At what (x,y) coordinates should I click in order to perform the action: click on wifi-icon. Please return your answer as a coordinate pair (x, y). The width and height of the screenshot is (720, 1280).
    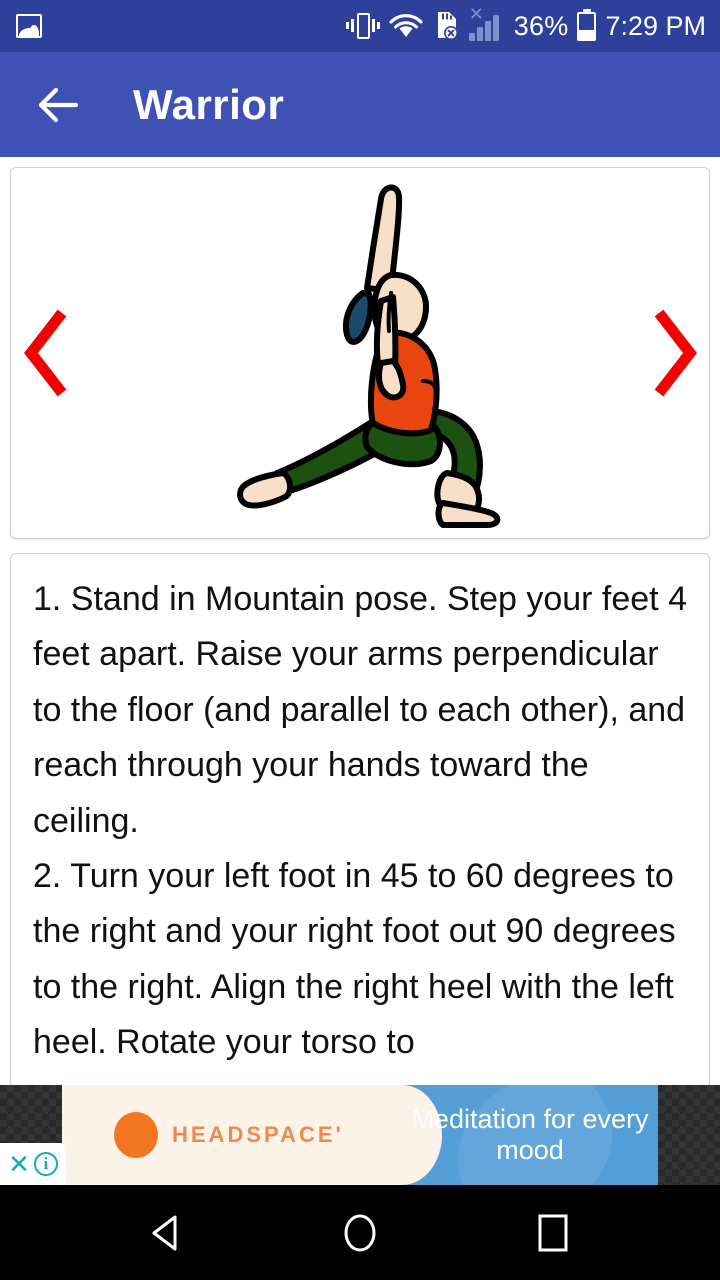
    Looking at the image, I should click on (406, 26).